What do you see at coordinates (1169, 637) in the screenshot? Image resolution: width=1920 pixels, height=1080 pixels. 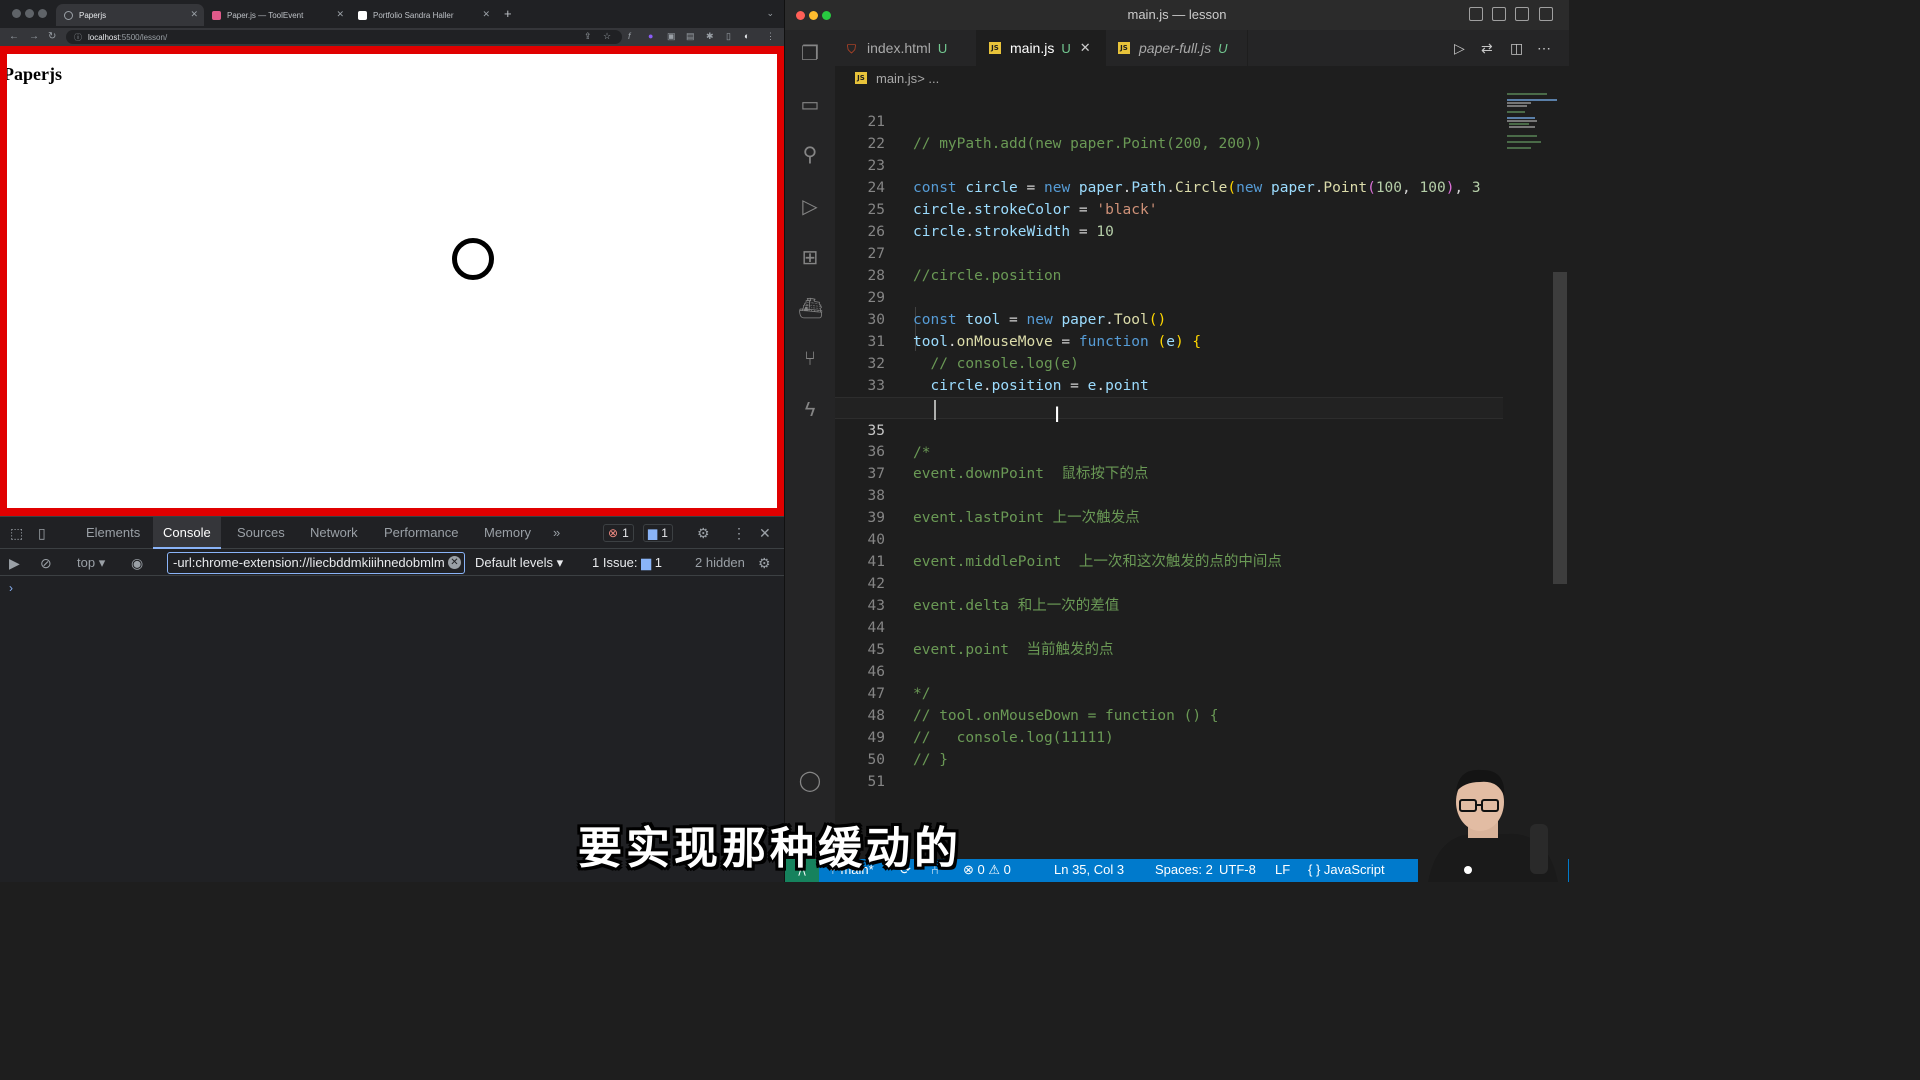 I see `code-line: 45` at bounding box center [1169, 637].